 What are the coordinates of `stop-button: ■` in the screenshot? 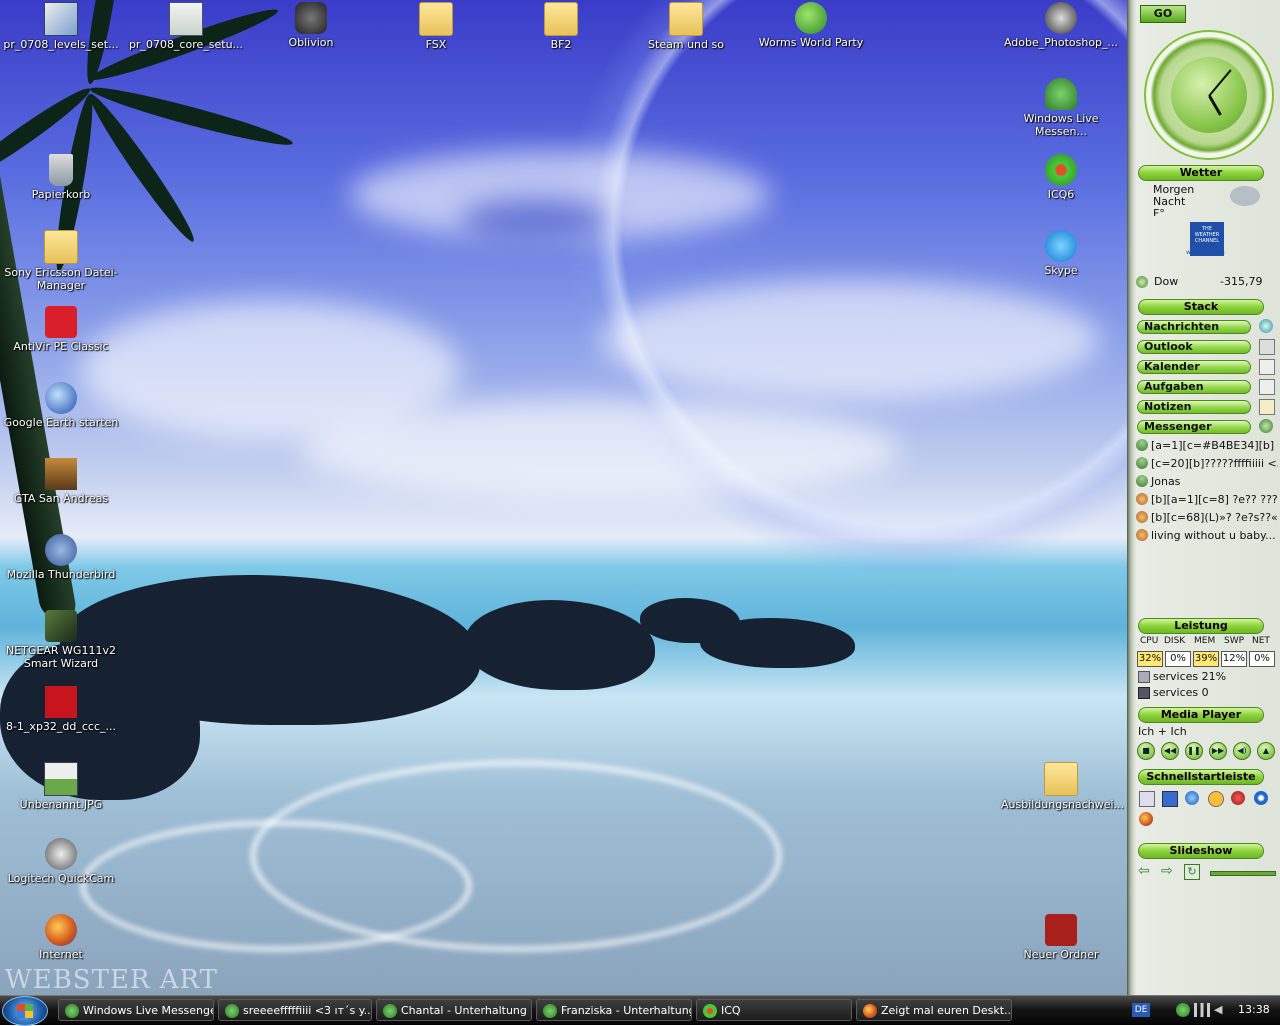 It's located at (1146, 751).